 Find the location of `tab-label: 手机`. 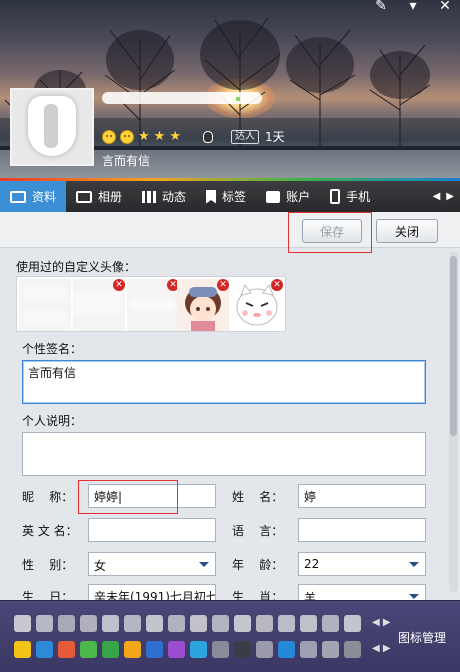

tab-label: 手机 is located at coordinates (358, 197).